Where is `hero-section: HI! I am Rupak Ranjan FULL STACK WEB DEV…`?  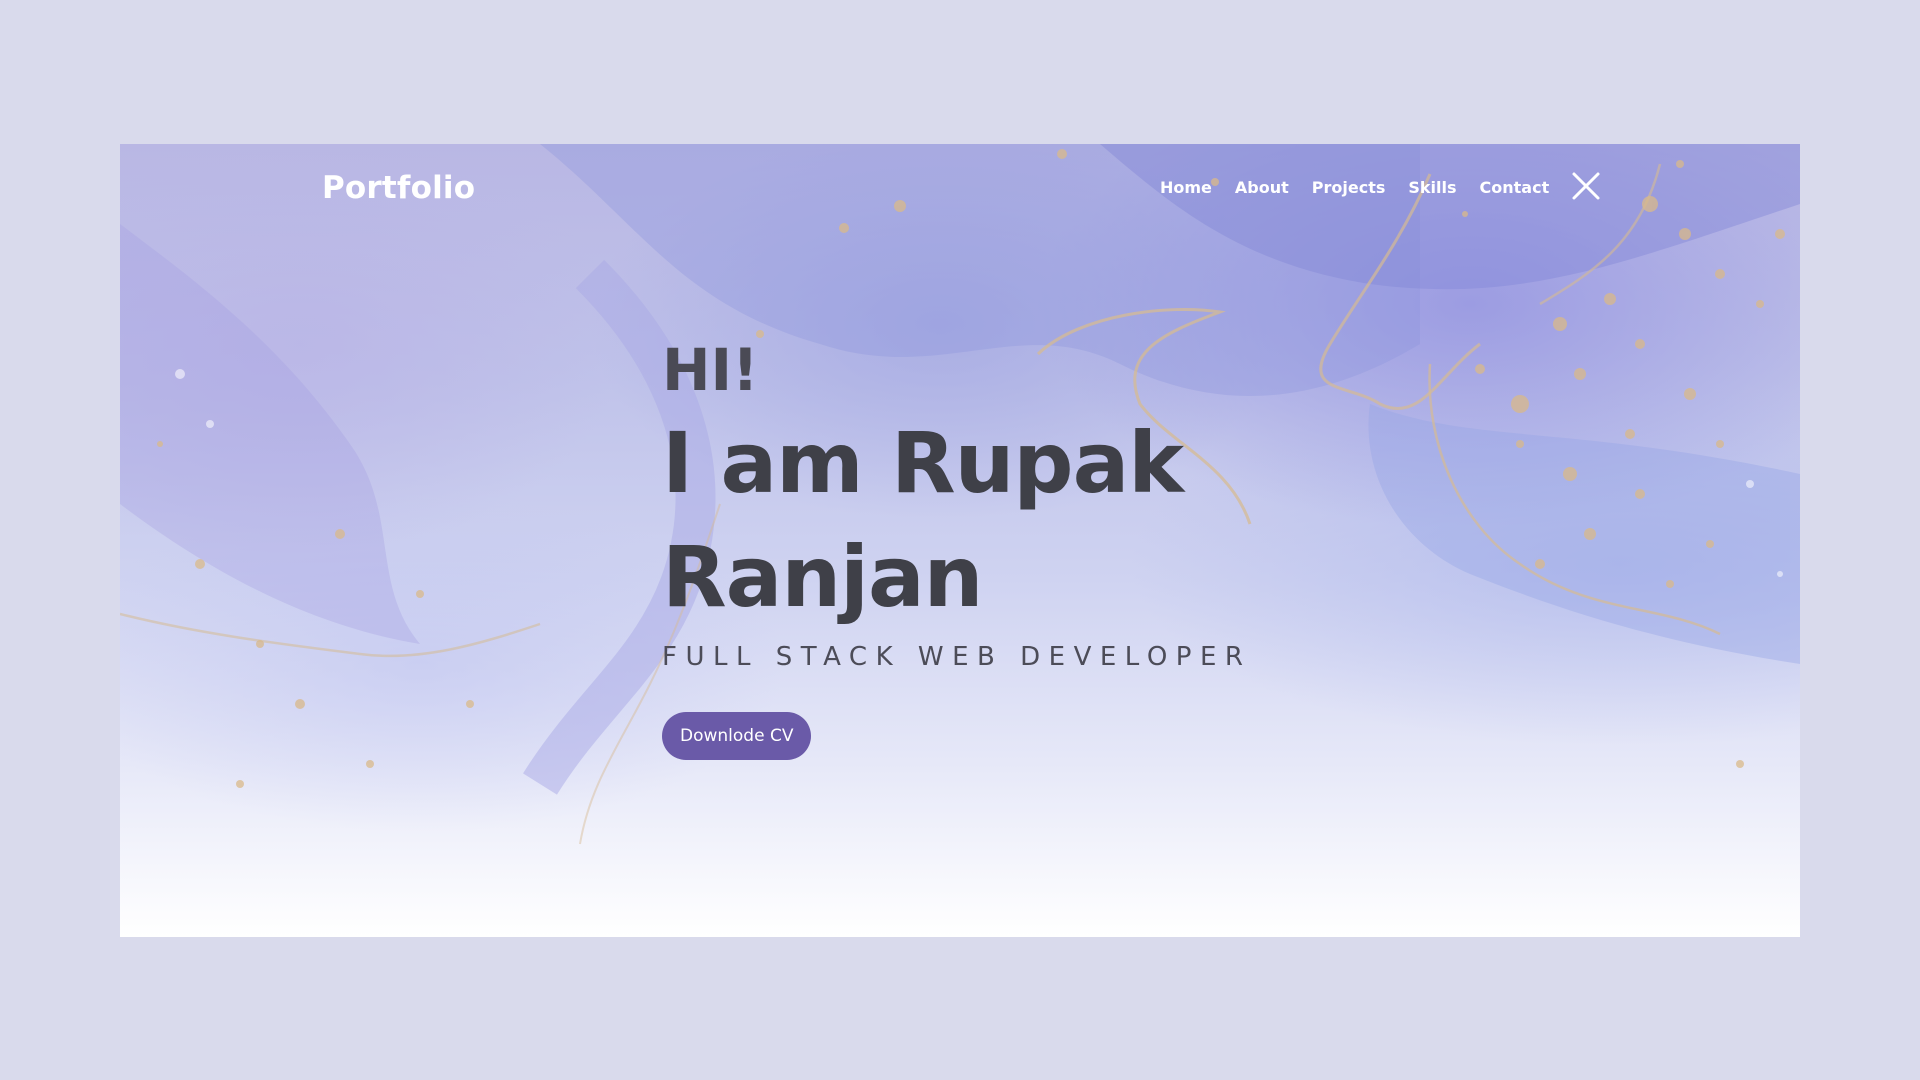
hero-section: HI! I am Rupak Ranjan FULL STACK WEB DEV… is located at coordinates (982, 547).